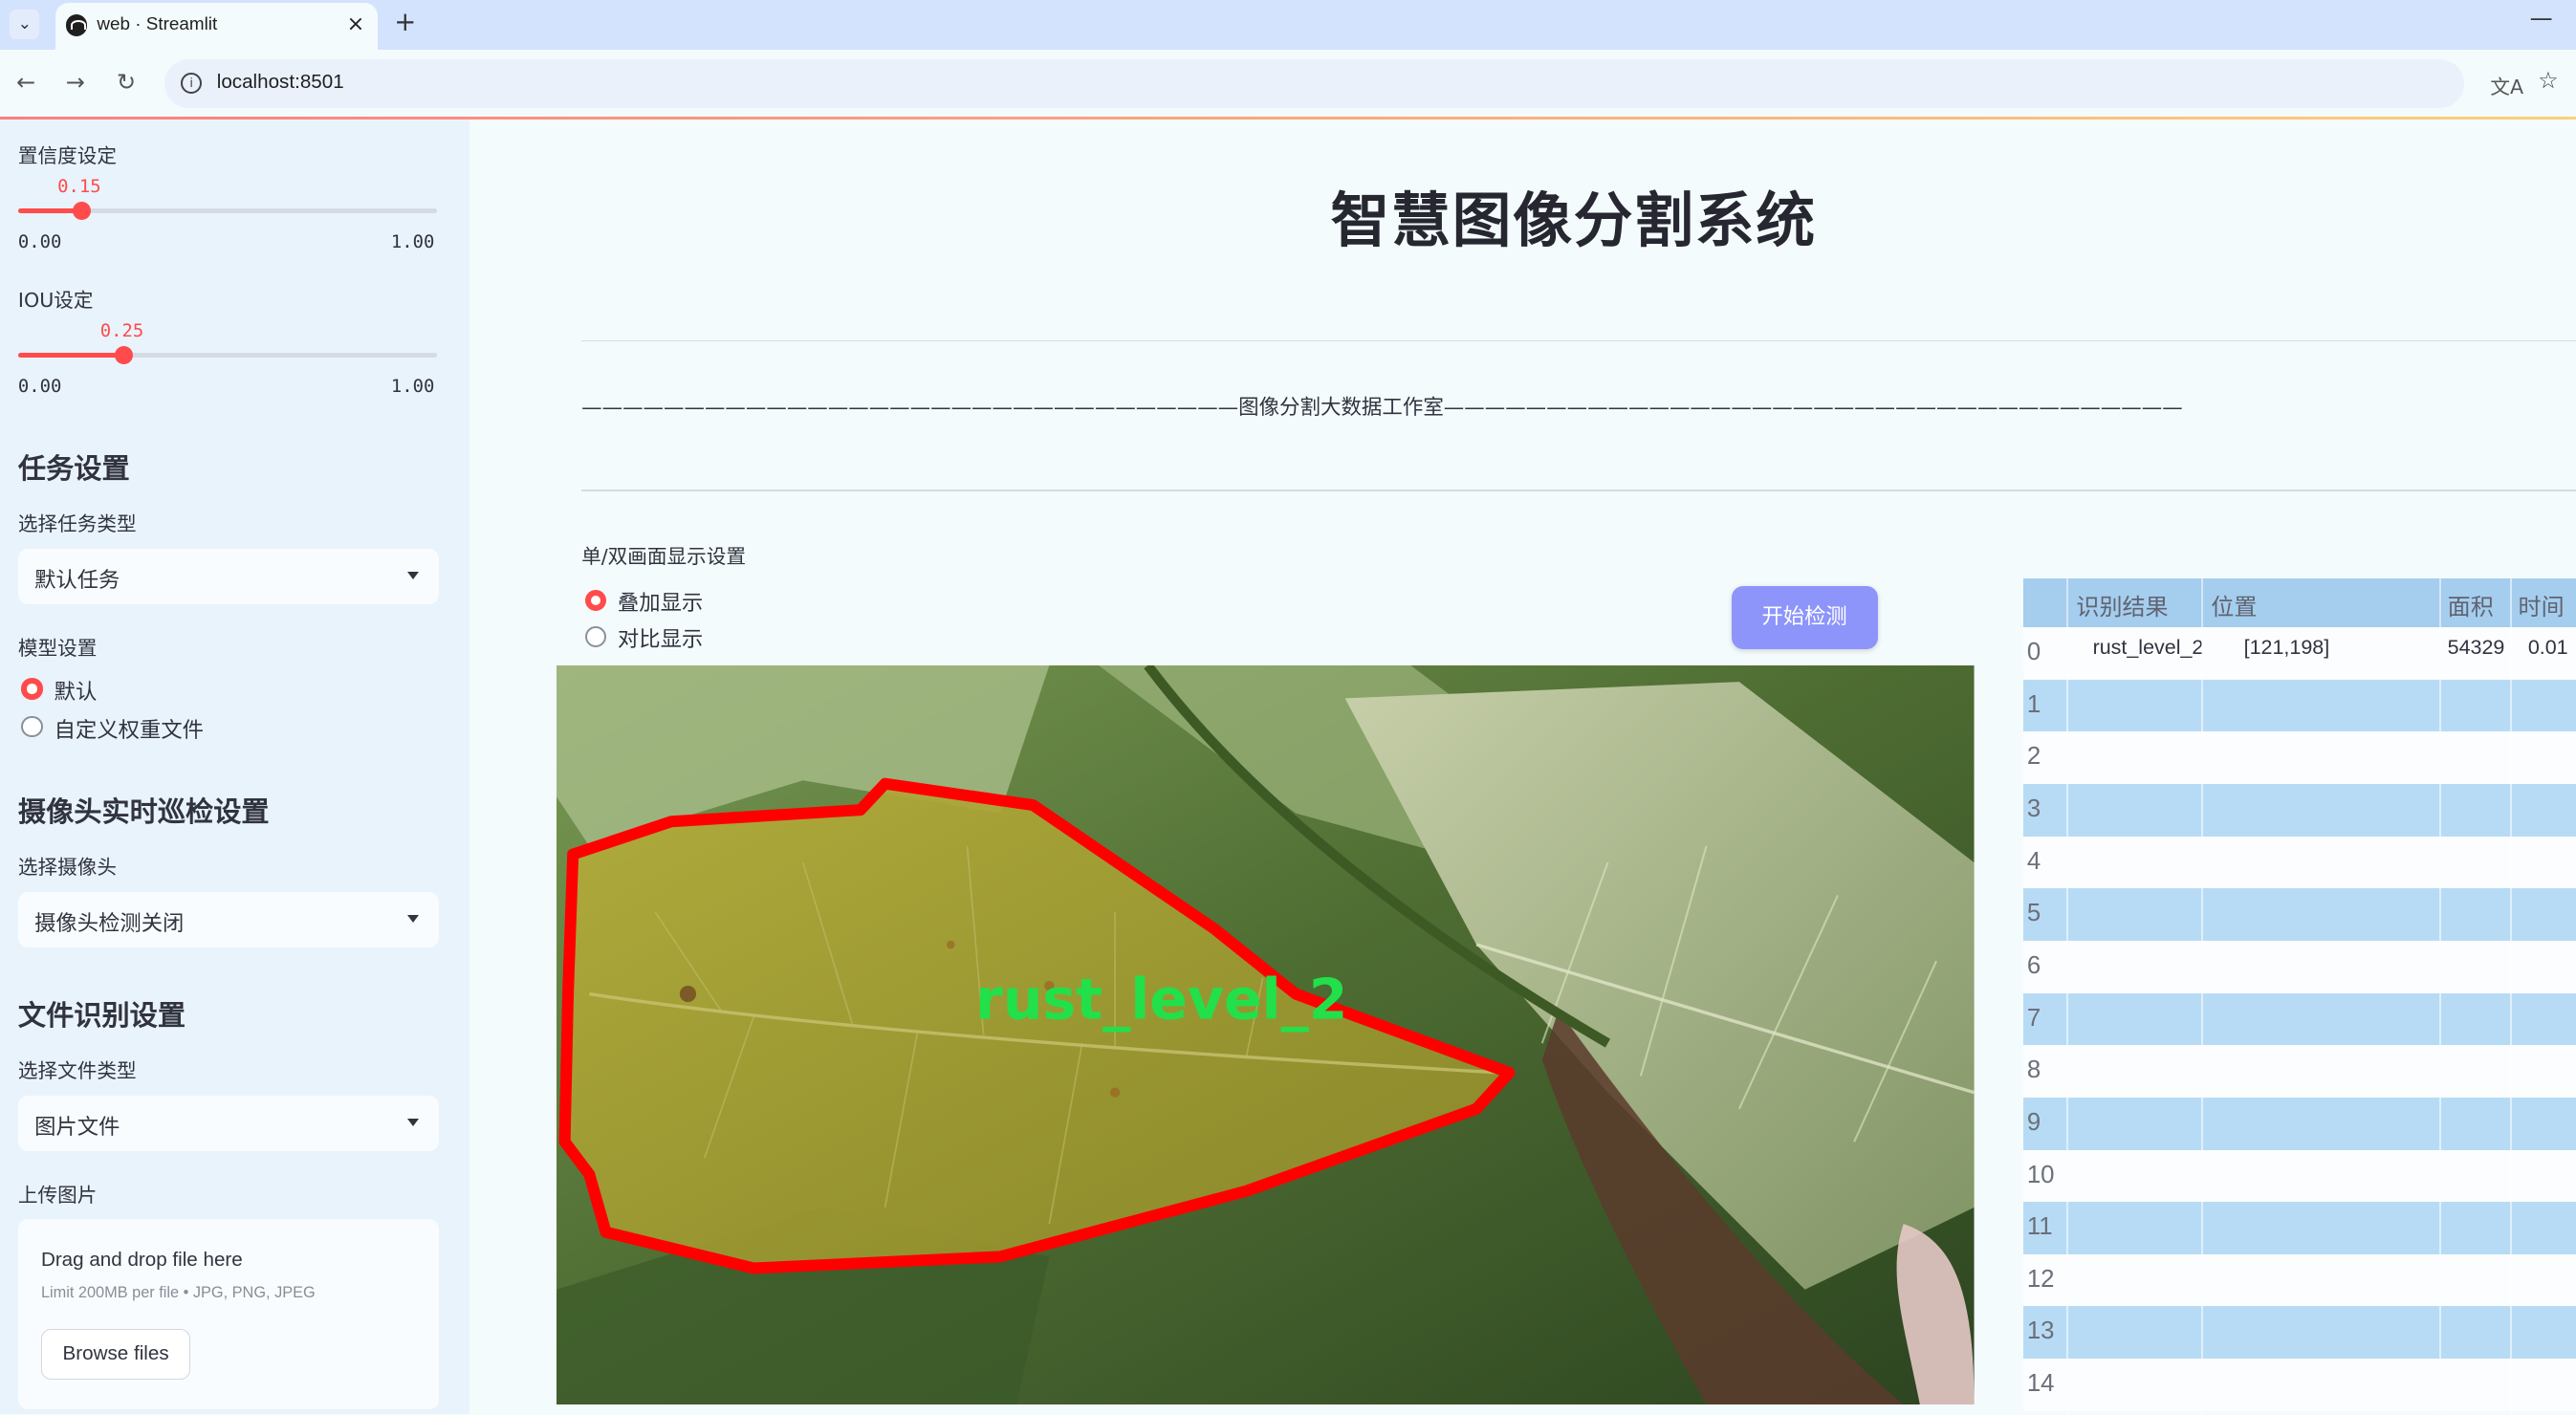 Image resolution: width=2576 pixels, height=1415 pixels. Describe the element at coordinates (127, 82) in the screenshot. I see `reload-icon: ↻` at that location.